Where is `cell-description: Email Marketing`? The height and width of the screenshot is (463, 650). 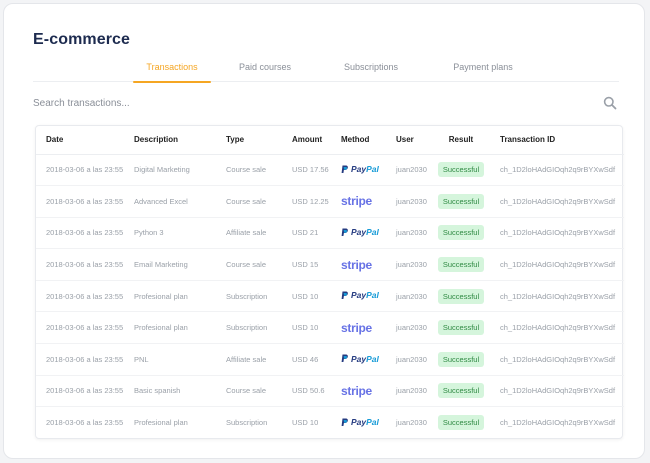 cell-description: Email Marketing is located at coordinates (170, 264).